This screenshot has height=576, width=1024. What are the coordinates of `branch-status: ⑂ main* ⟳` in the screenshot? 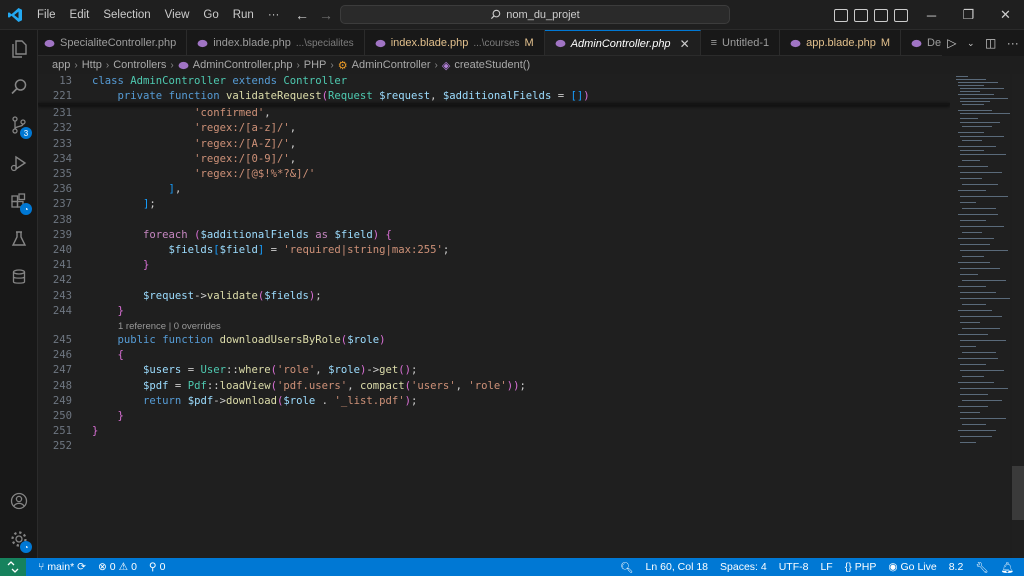 It's located at (62, 567).